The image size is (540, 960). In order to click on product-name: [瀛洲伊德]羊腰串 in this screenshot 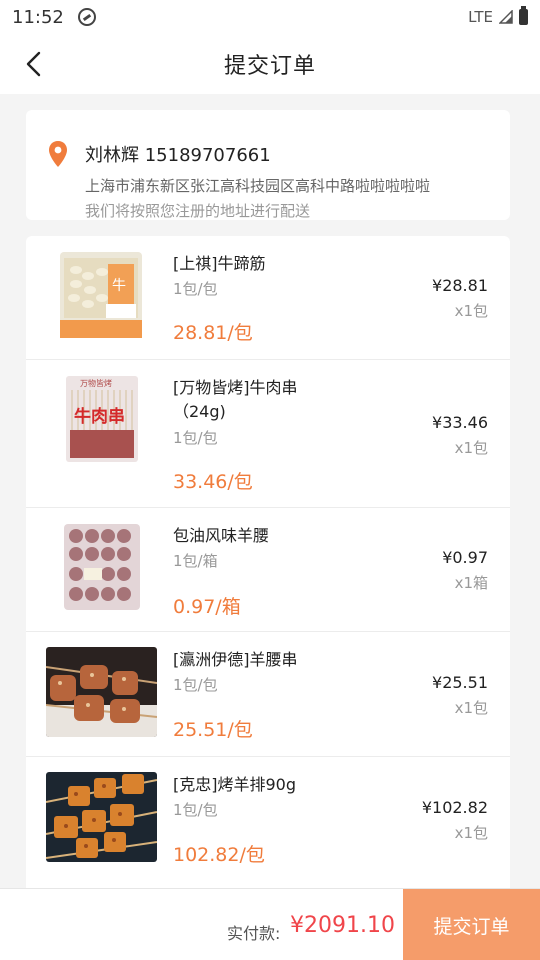, I will do `click(235, 659)`.